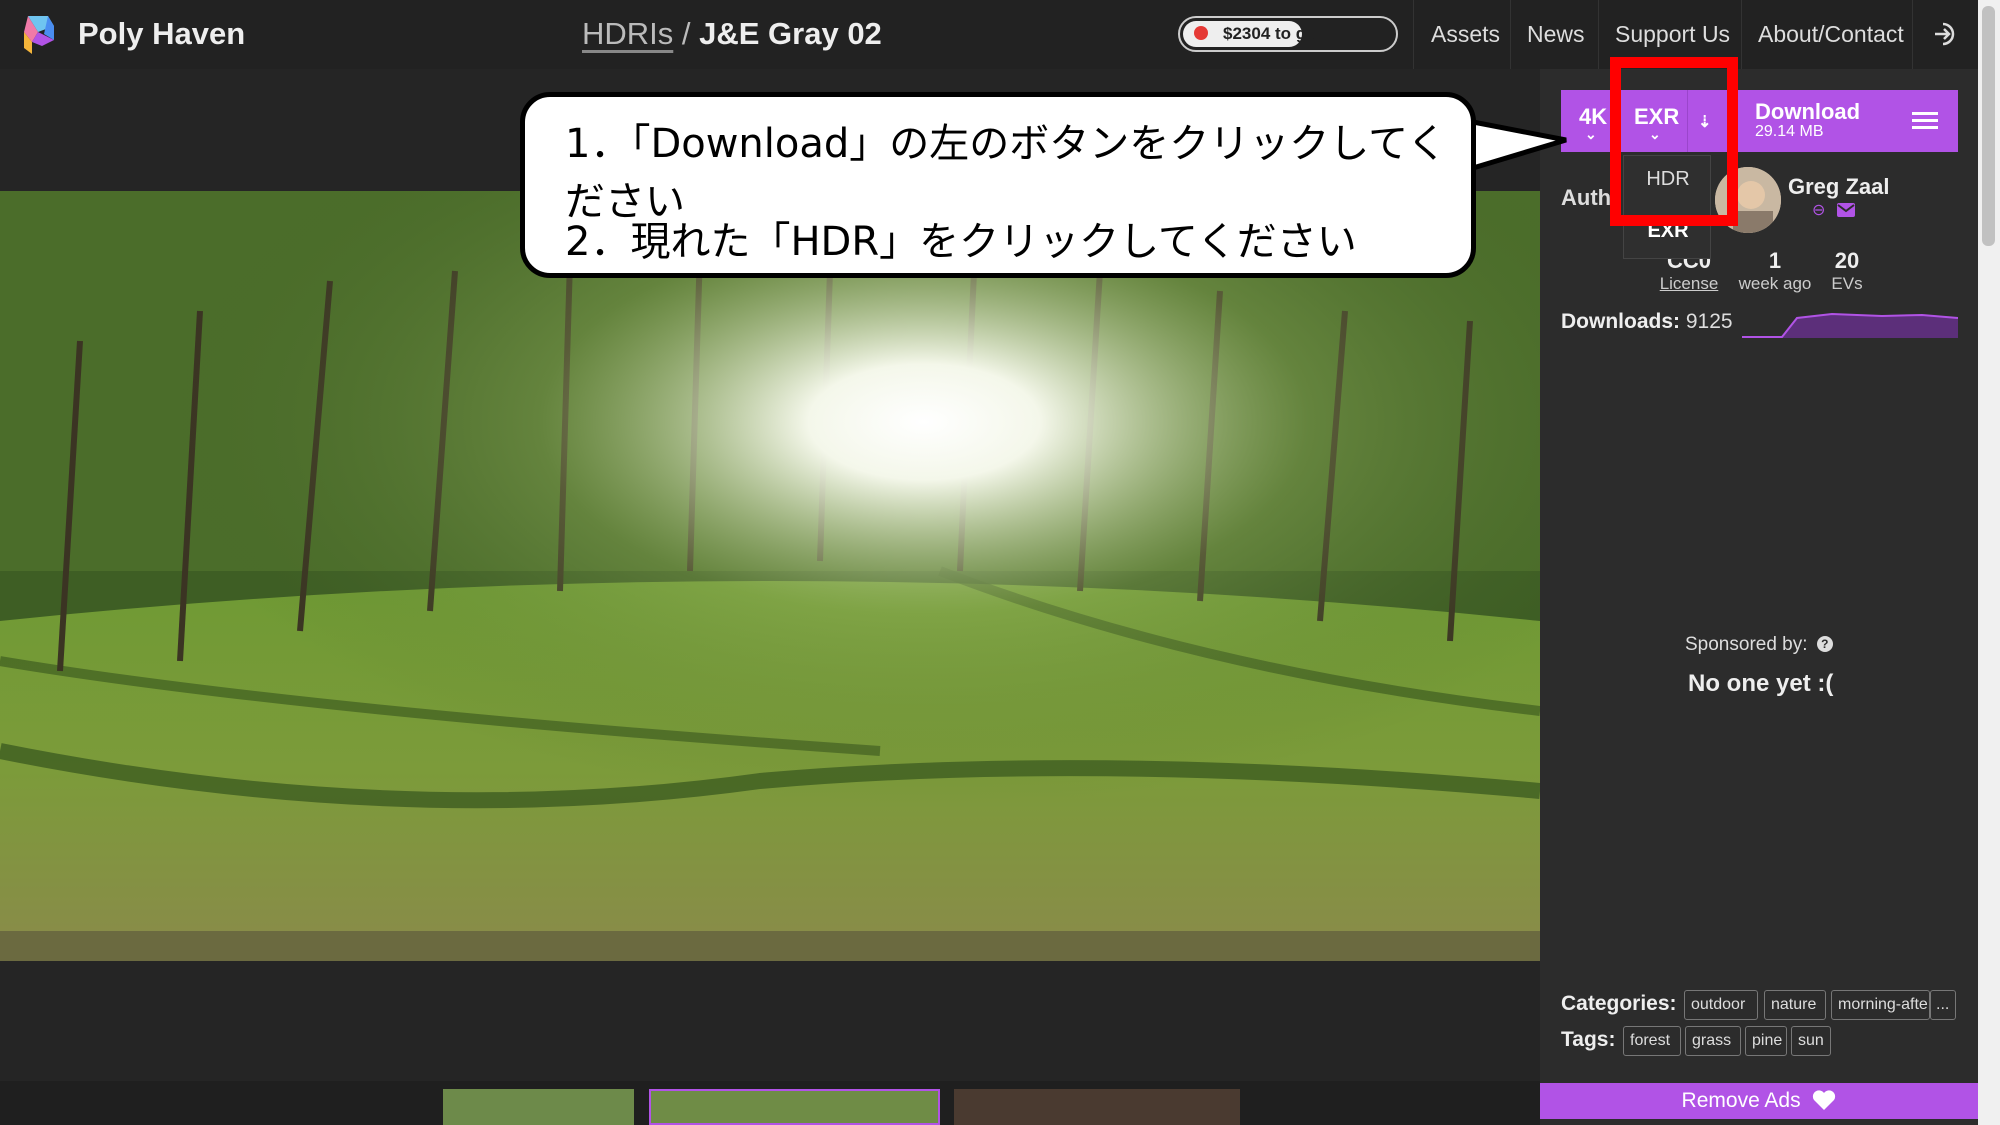 The height and width of the screenshot is (1125, 2000). Describe the element at coordinates (1818, 210) in the screenshot. I see `link-icon: ⊖` at that location.